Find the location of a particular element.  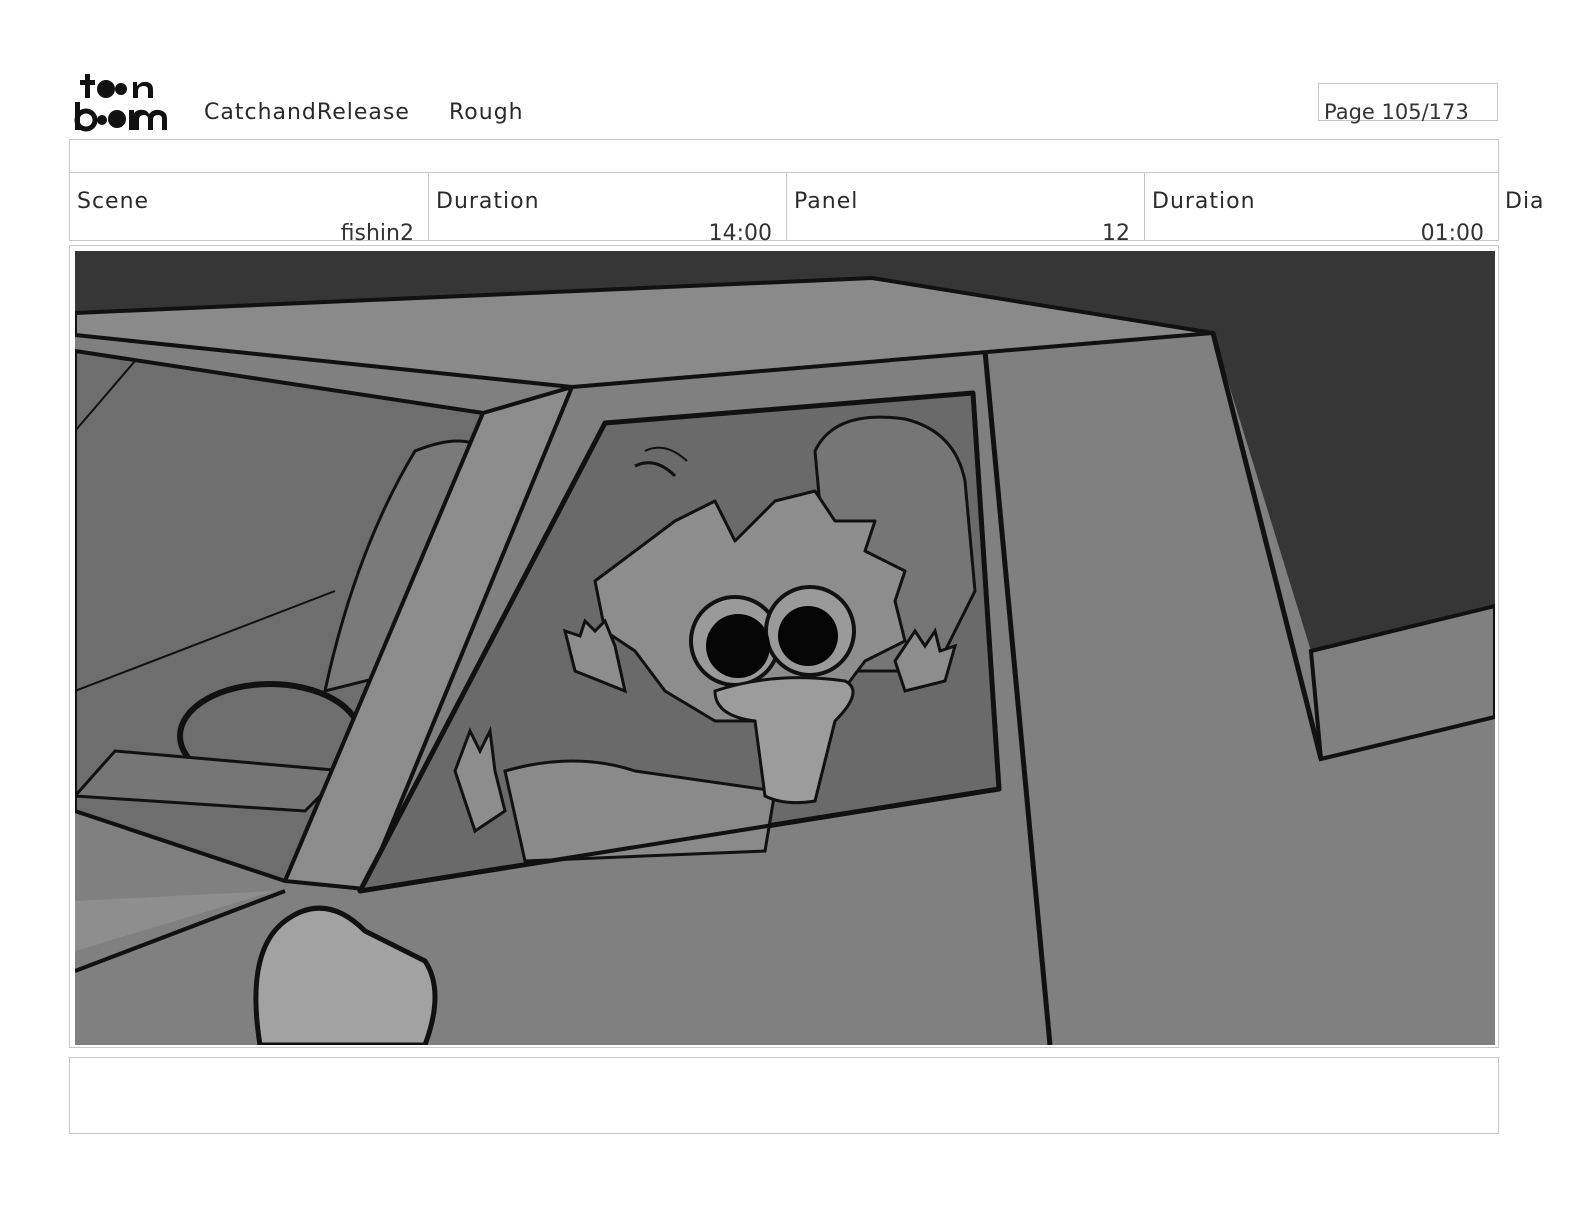

panel-duration-label: Duration is located at coordinates (1204, 201).